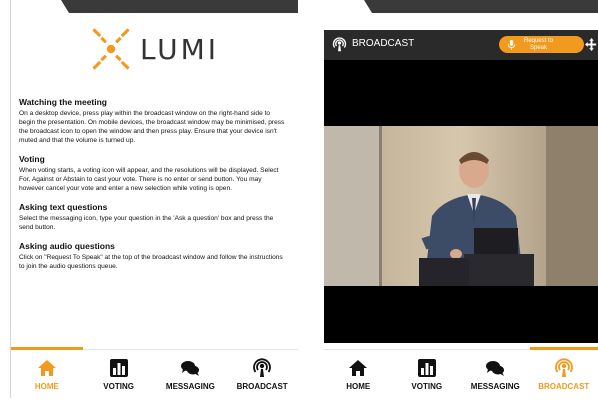 The image size is (598, 403). Describe the element at coordinates (539, 47) in the screenshot. I see `request-label-line2: Speak` at that location.